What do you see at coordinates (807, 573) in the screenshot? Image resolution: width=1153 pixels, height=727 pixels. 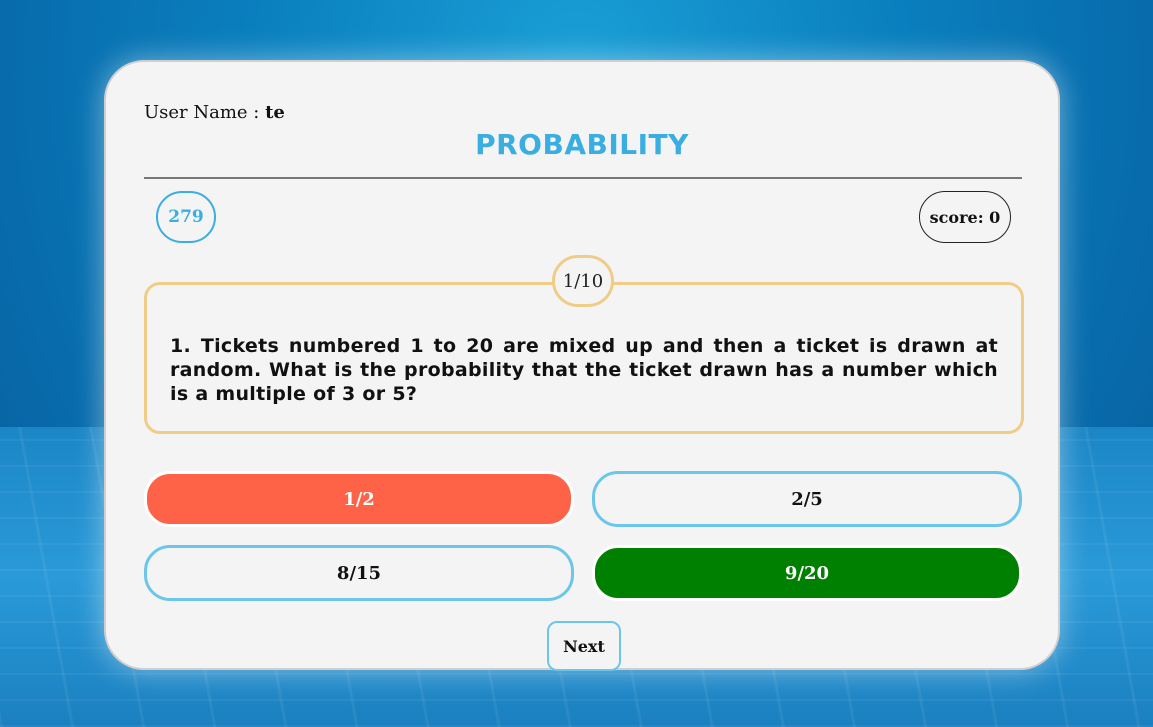 I see `option-button-4: 9/20` at bounding box center [807, 573].